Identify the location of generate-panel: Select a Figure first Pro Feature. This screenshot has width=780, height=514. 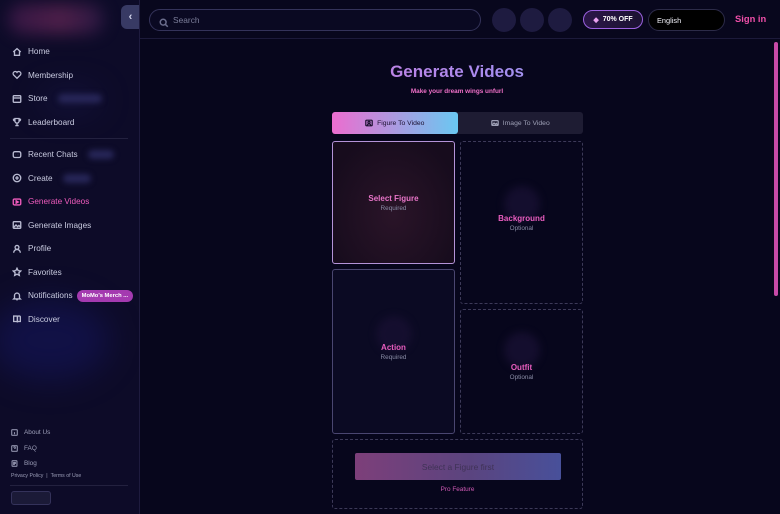
(457, 474).